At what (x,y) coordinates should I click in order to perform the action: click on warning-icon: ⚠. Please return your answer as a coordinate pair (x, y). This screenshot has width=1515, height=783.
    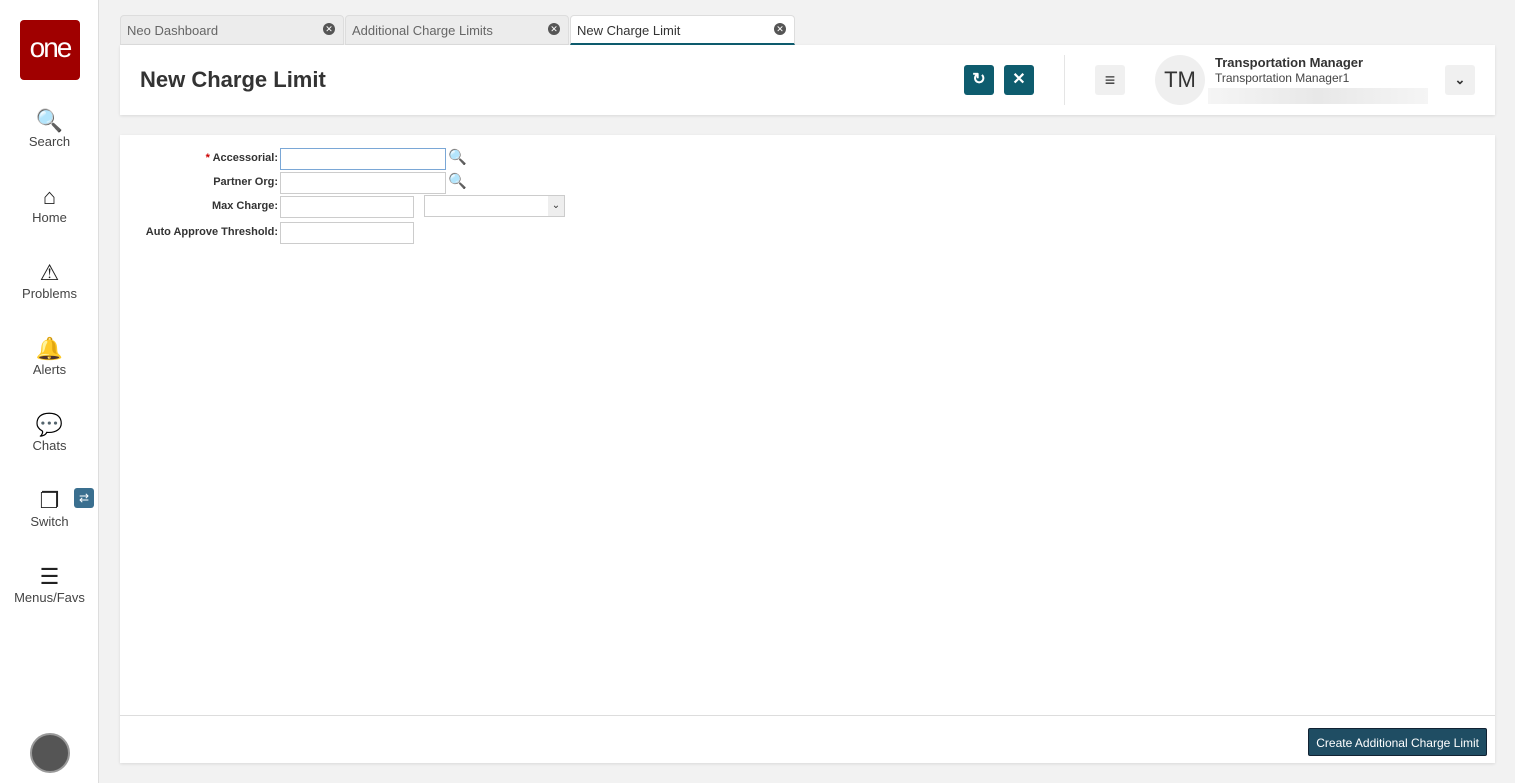
    Looking at the image, I should click on (49, 272).